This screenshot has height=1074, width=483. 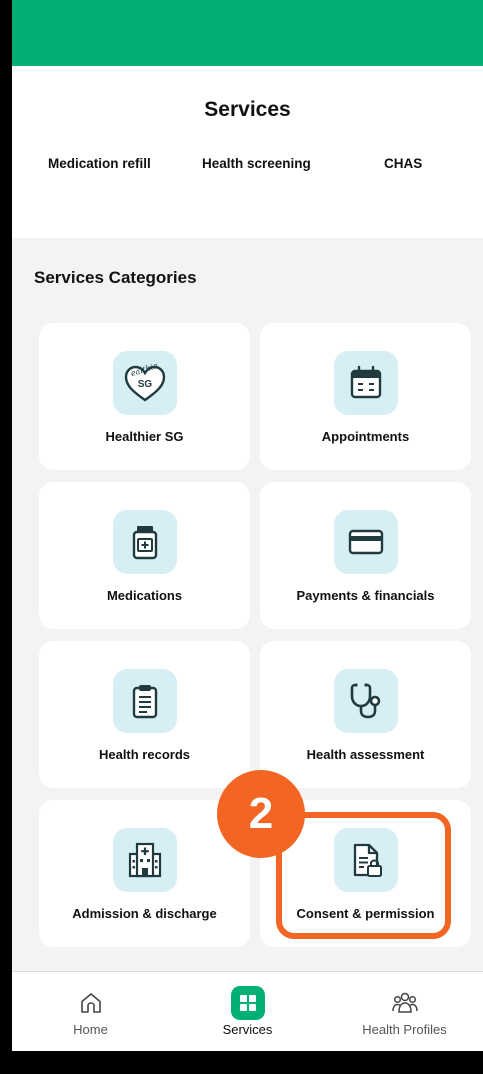 What do you see at coordinates (99, 163) in the screenshot?
I see `quick-link-medication-refill: Medication refill` at bounding box center [99, 163].